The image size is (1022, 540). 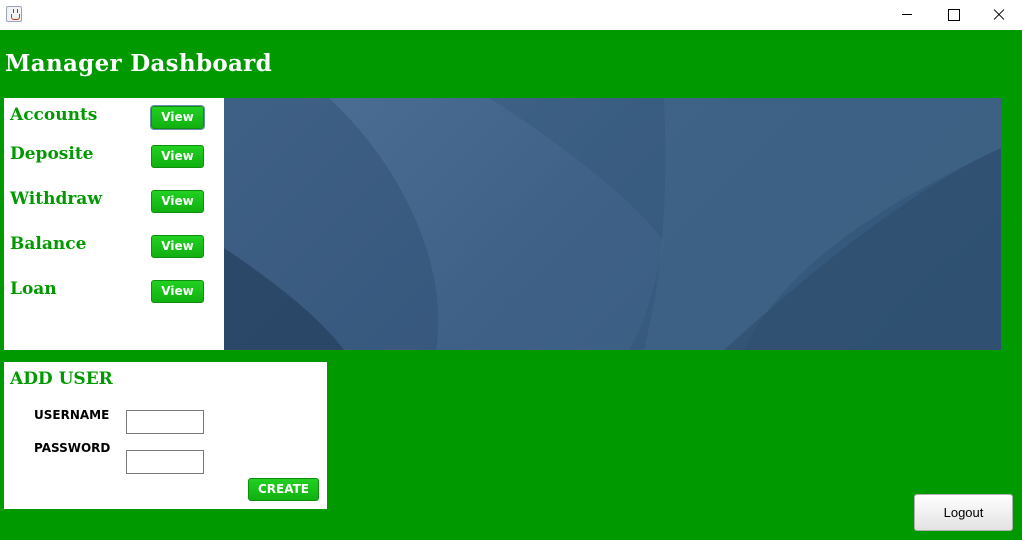 I want to click on java-cup-icon, so click(x=14, y=14).